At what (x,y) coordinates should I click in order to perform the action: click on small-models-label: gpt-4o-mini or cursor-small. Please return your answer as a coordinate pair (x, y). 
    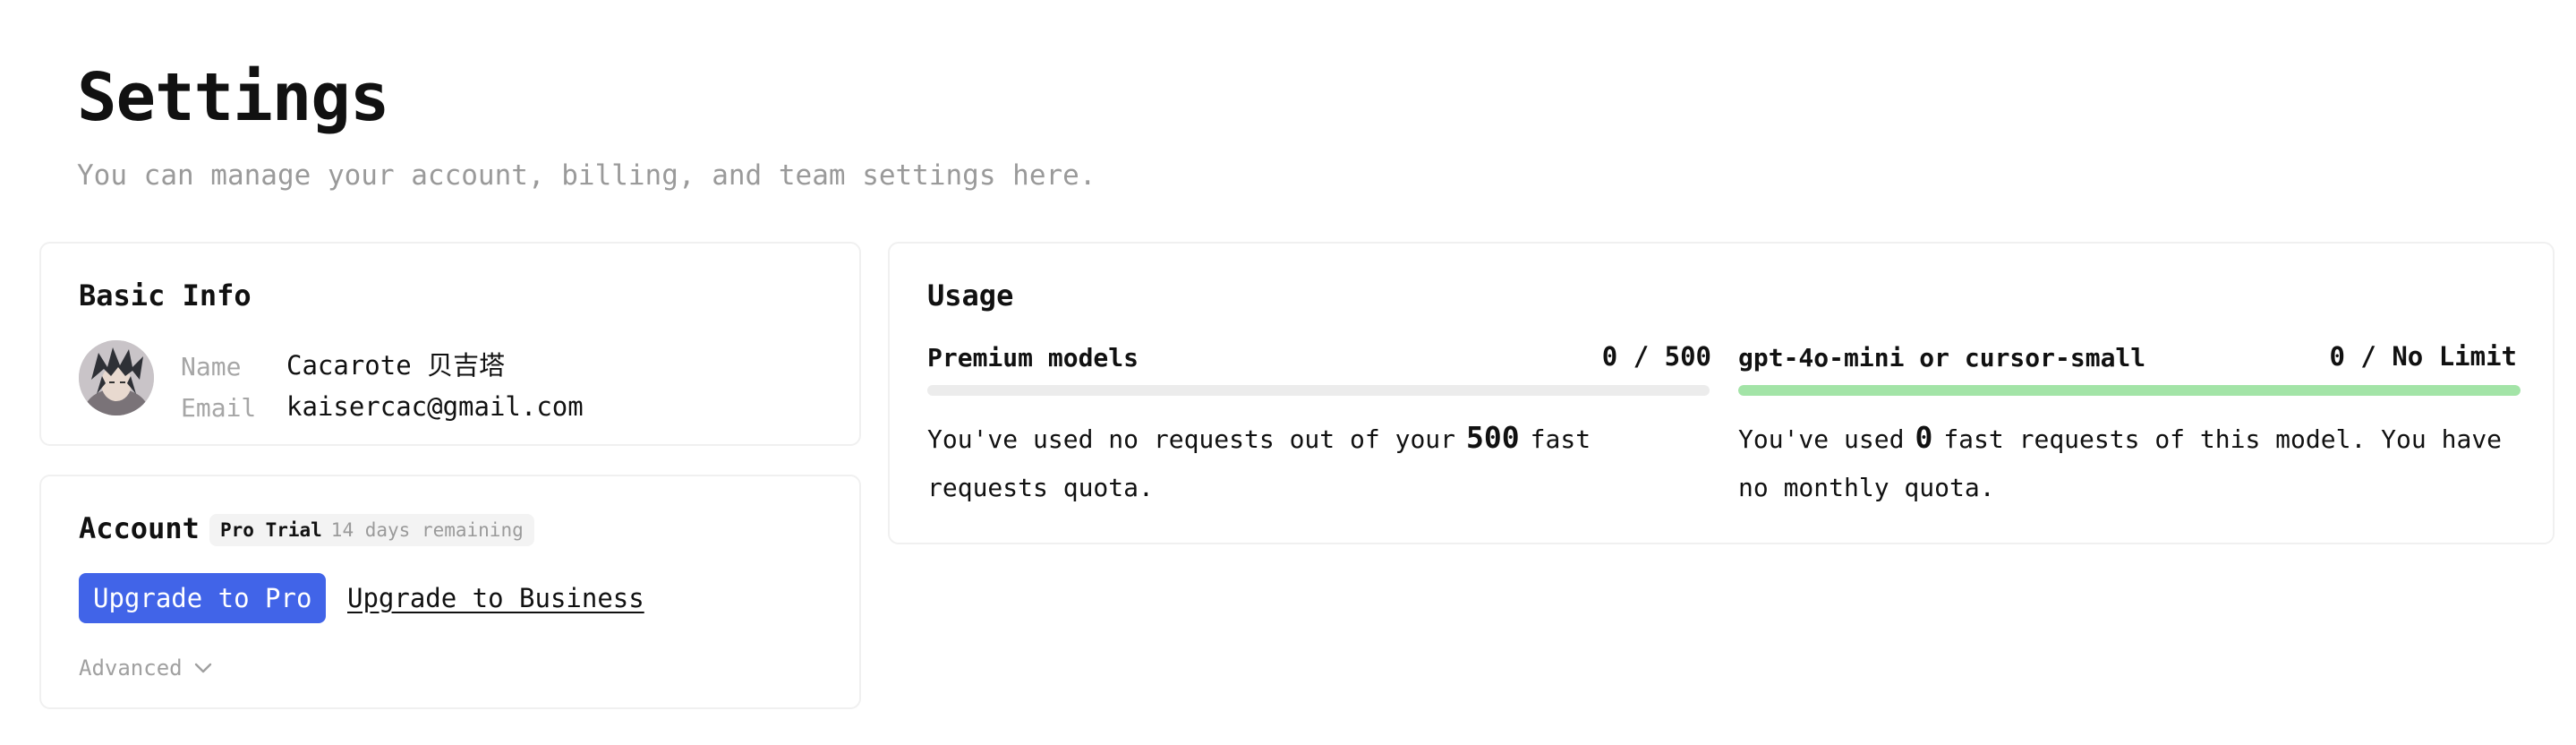
    Looking at the image, I should click on (1942, 357).